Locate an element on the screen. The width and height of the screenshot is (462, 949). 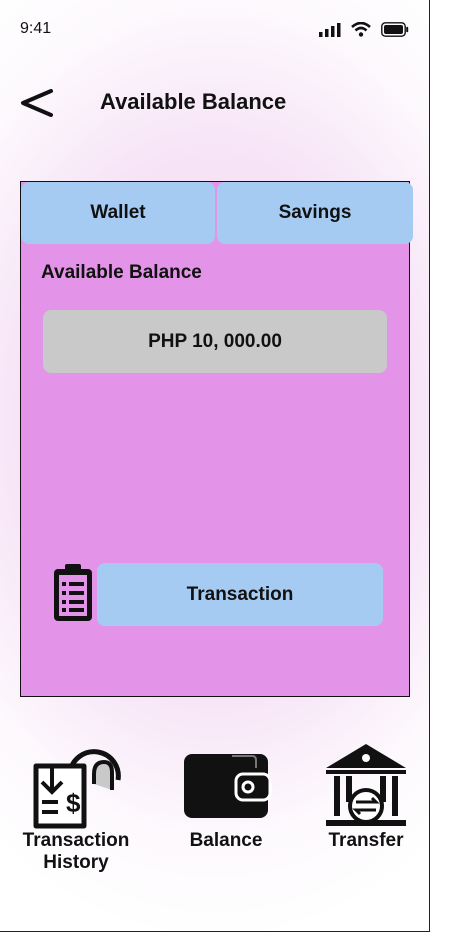
transaction-history-icon: $ is located at coordinates (77, 789).